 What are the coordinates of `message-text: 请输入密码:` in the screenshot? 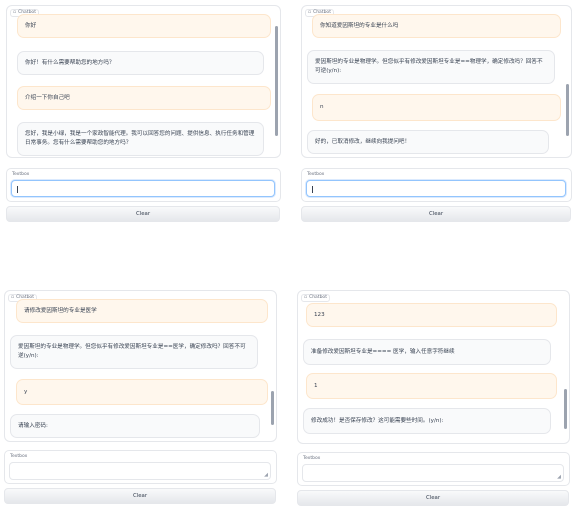 It's located at (33, 425).